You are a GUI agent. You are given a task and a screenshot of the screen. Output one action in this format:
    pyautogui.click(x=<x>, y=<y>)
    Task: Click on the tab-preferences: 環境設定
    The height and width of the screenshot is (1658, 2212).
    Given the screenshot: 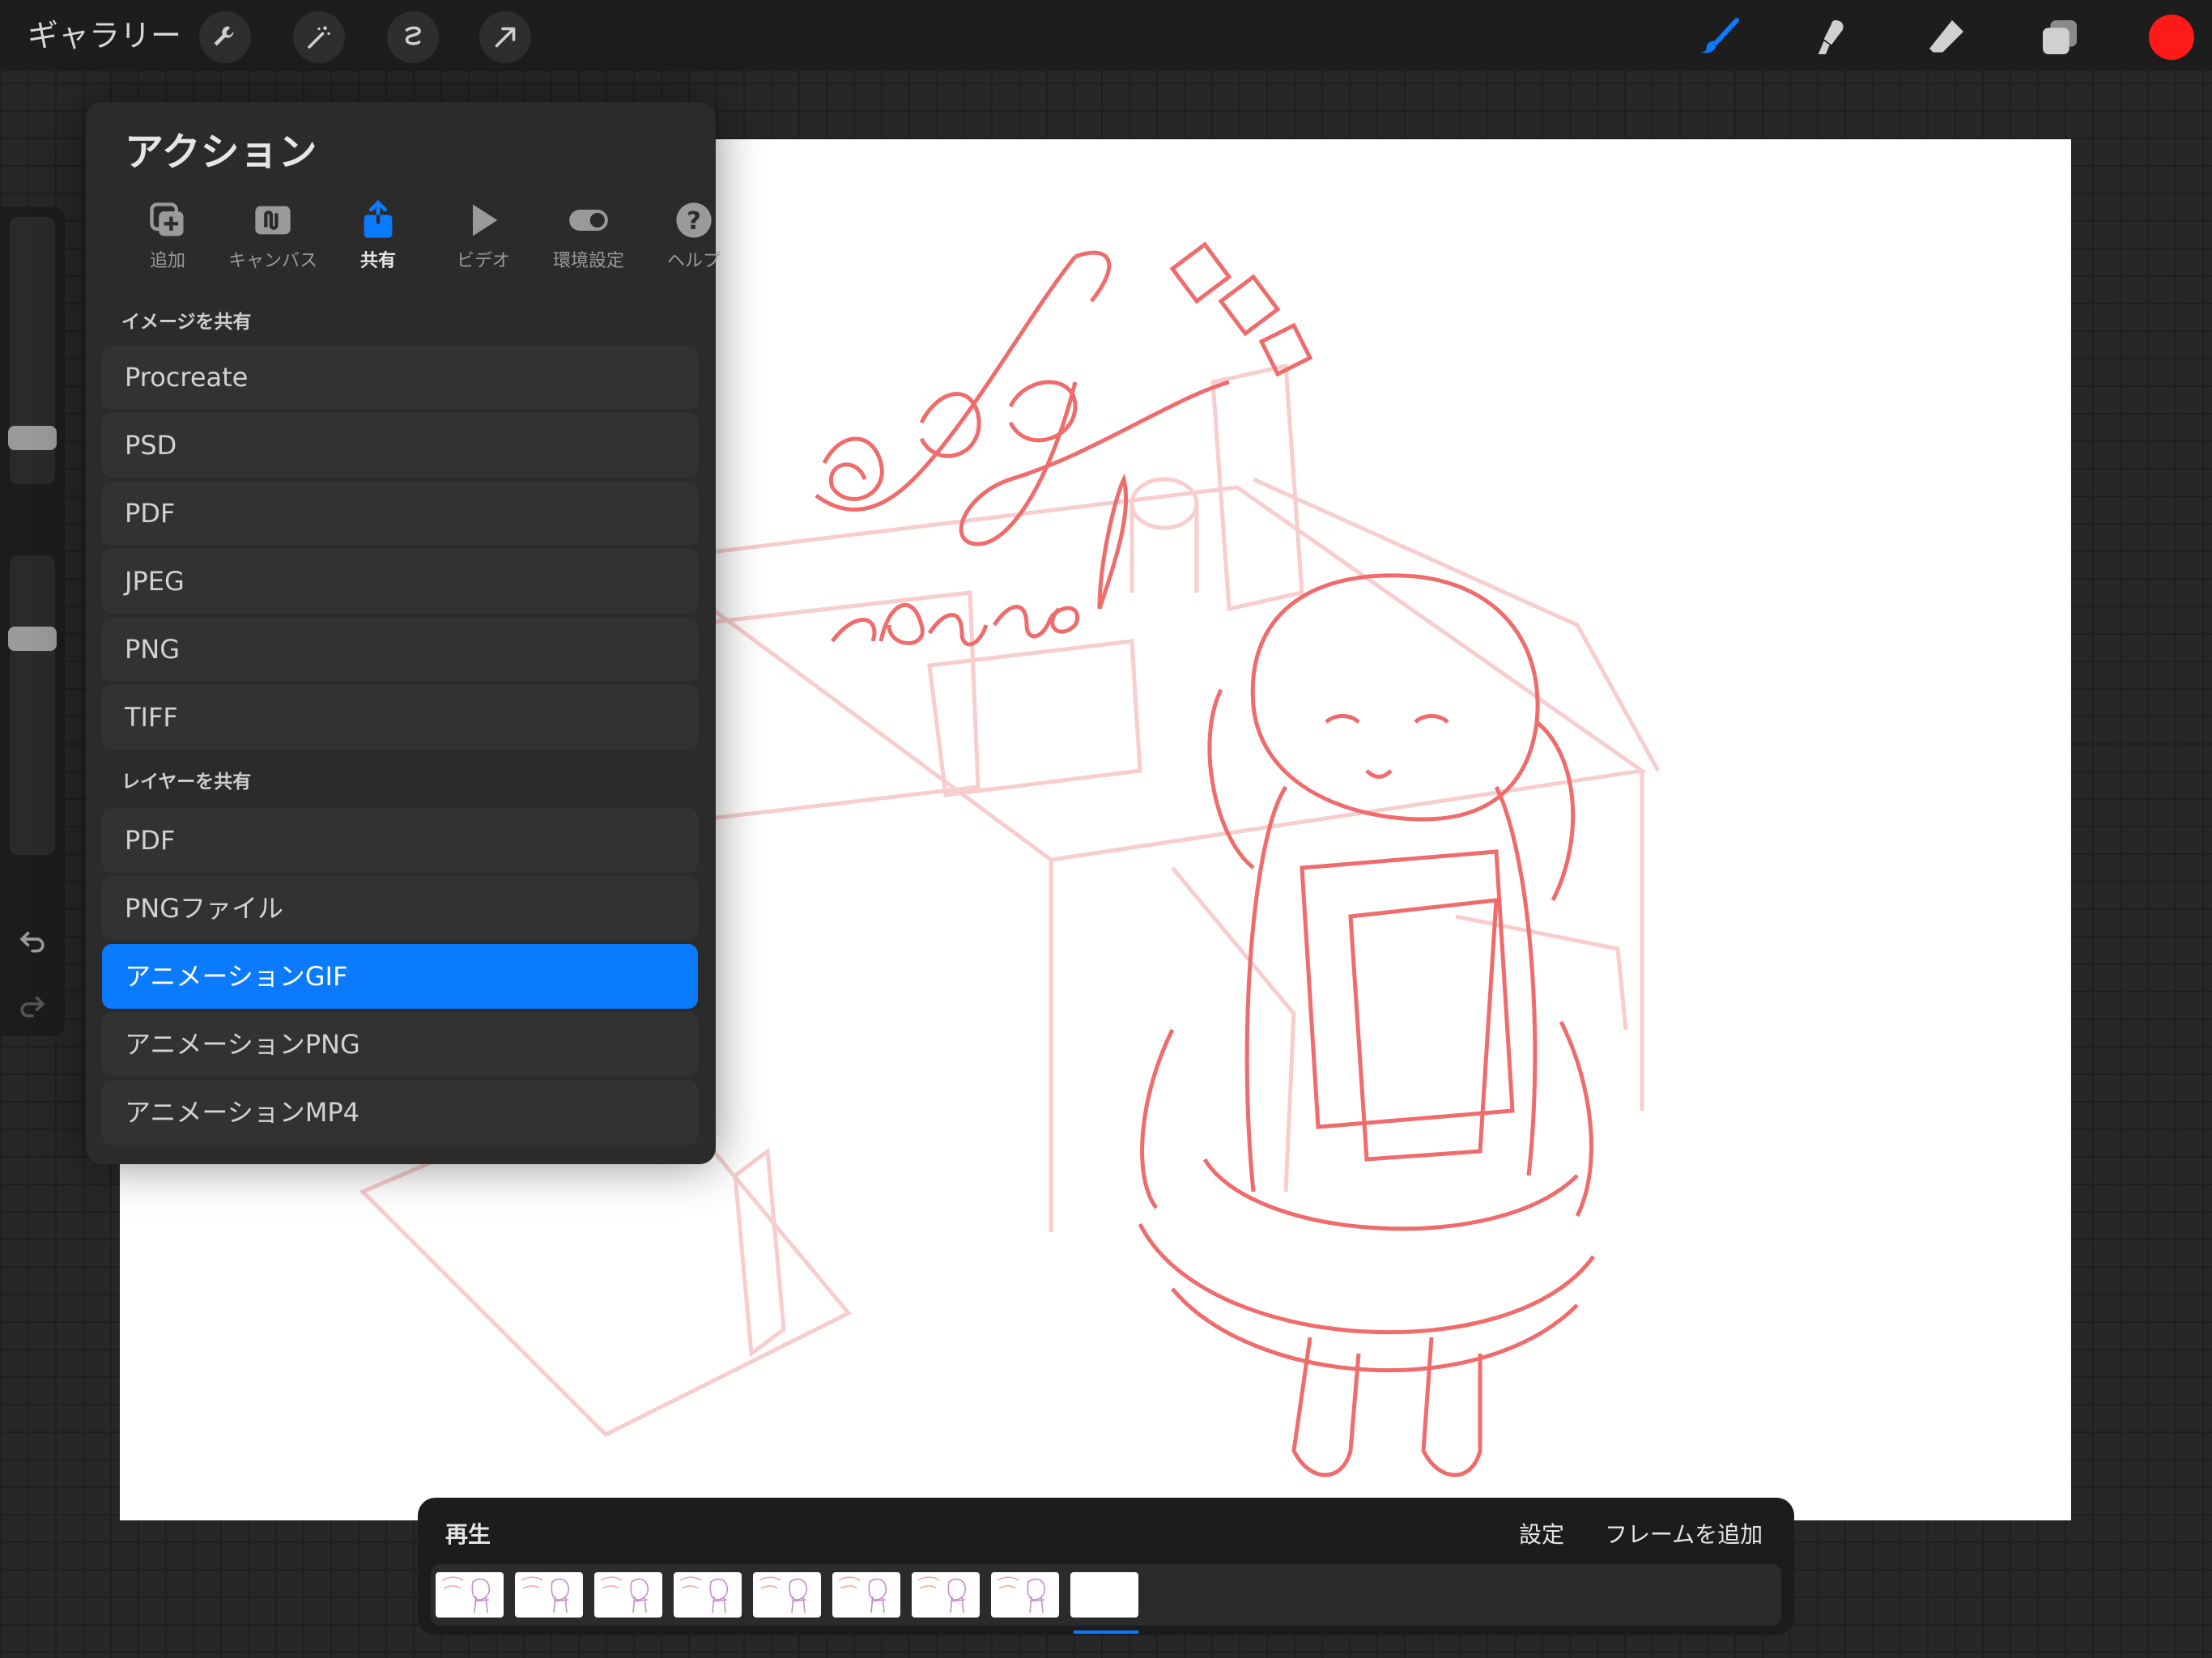 What is the action you would take?
    pyautogui.click(x=589, y=235)
    